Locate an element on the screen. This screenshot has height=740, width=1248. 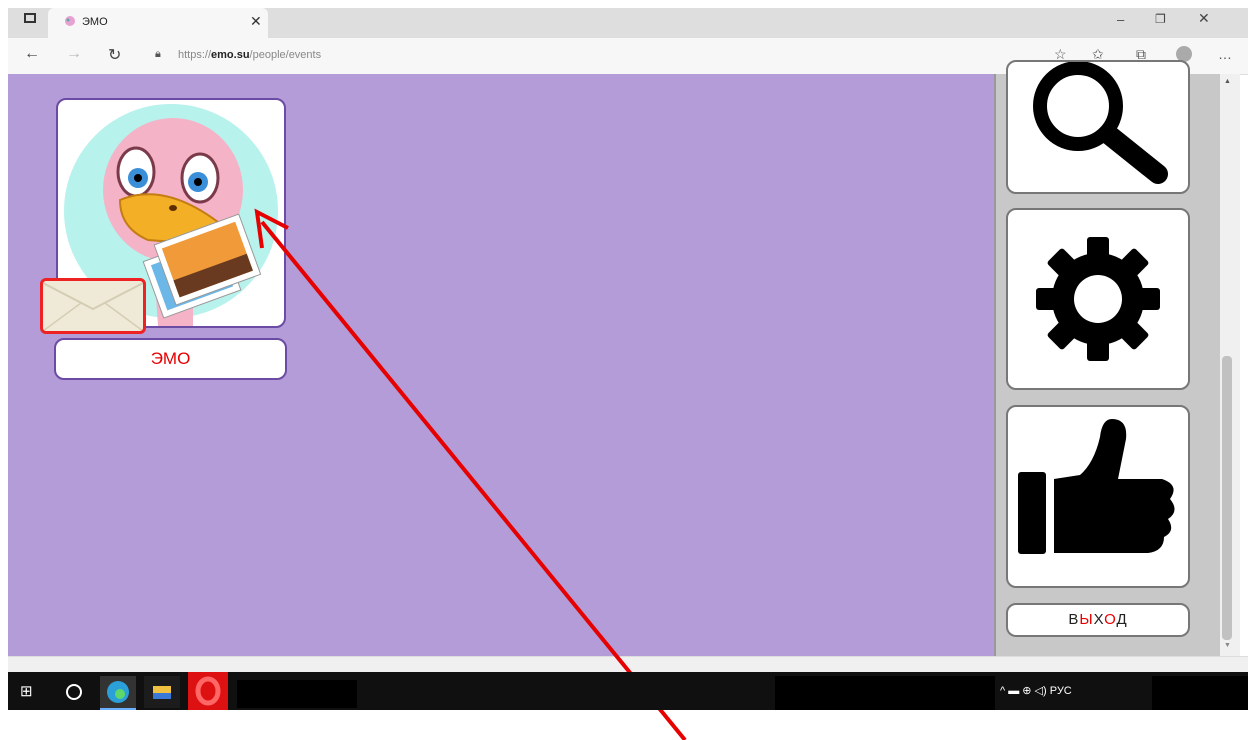
windows-start-icon: ⊞ is located at coordinates (26, 691).